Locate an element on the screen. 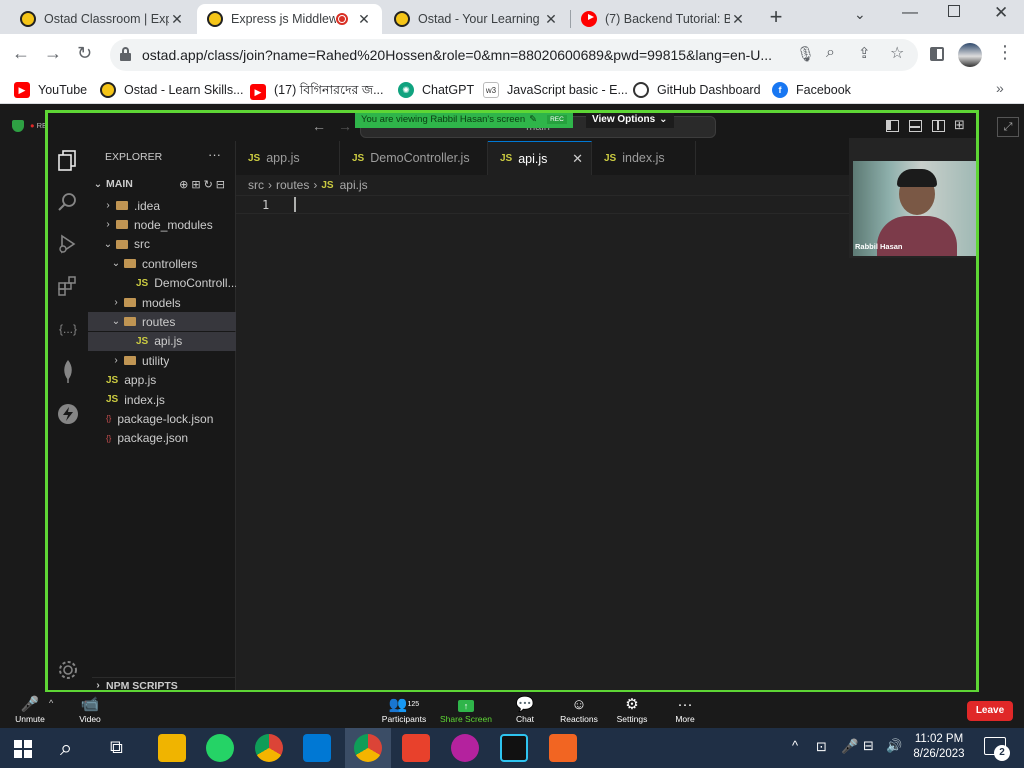  share-icon: ⇪ is located at coordinates (864, 53).